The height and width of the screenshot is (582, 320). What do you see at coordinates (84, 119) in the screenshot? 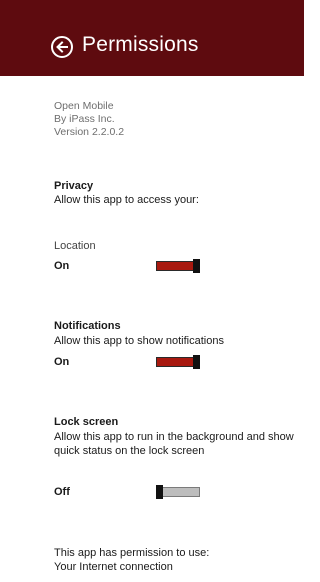
I see `app-publisher: By iPass Inc.` at bounding box center [84, 119].